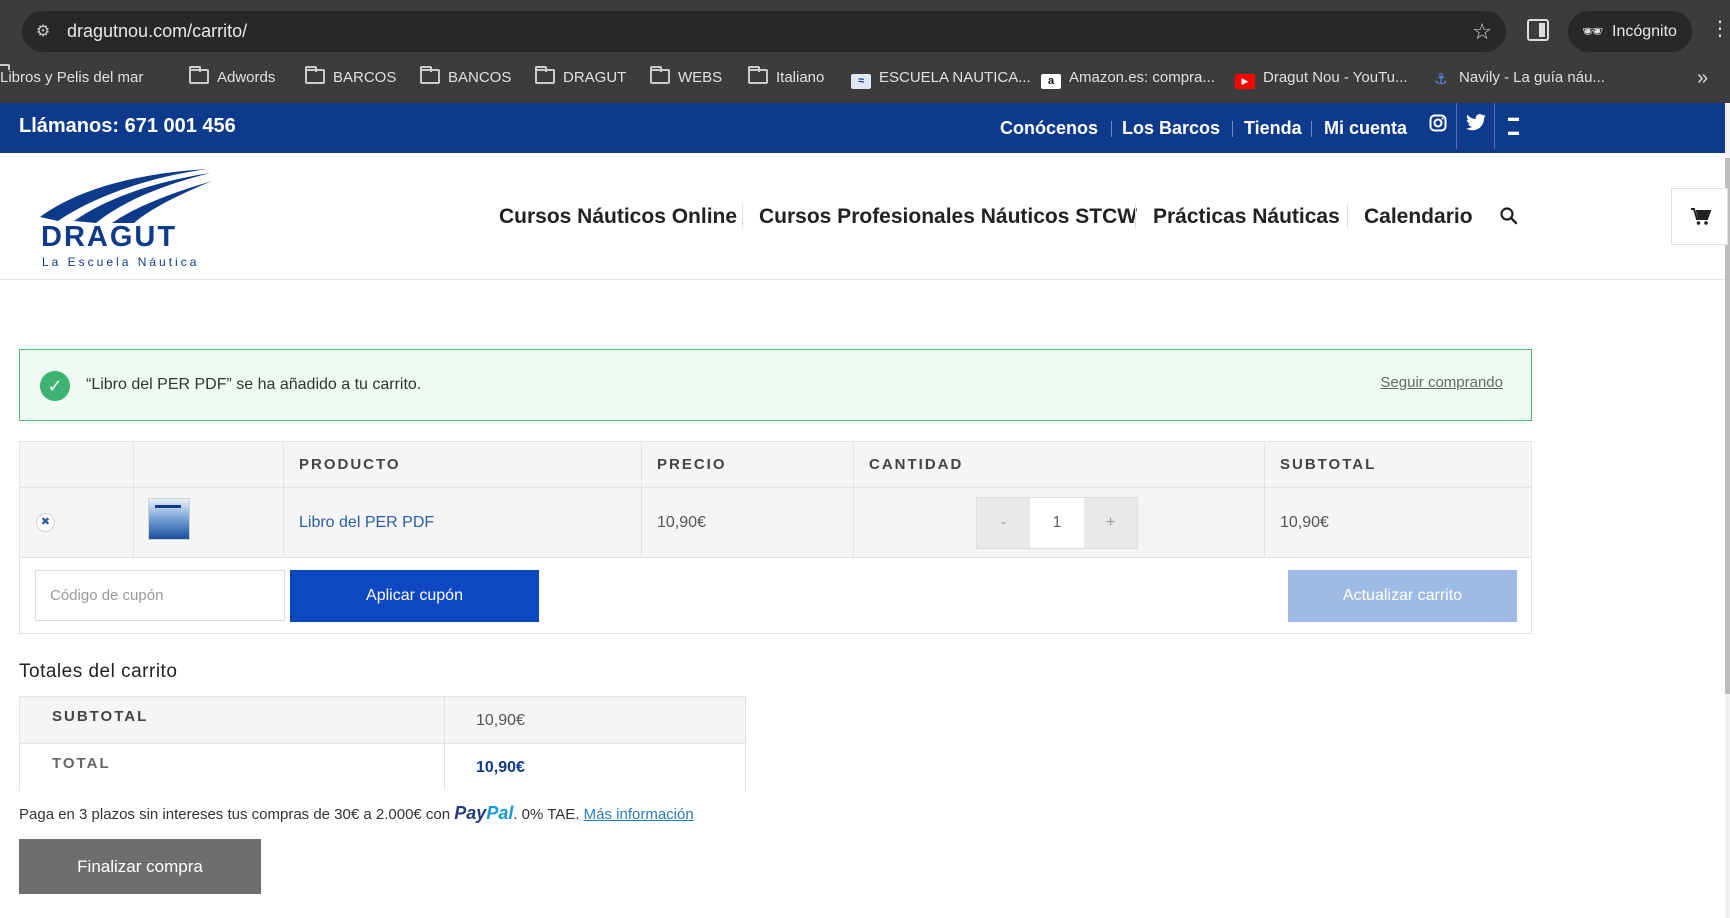  What do you see at coordinates (916, 464) in the screenshot?
I see `column-header-quantity: CANTIDAD` at bounding box center [916, 464].